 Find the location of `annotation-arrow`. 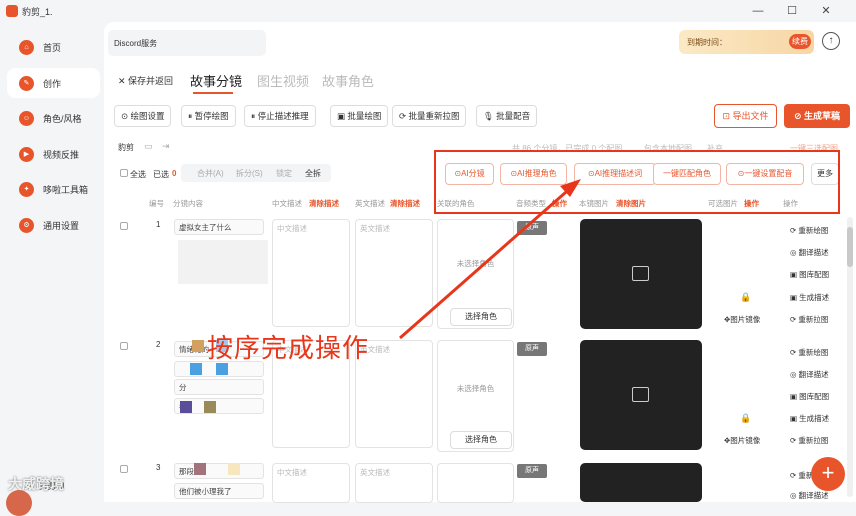

annotation-arrow is located at coordinates (490, 259).